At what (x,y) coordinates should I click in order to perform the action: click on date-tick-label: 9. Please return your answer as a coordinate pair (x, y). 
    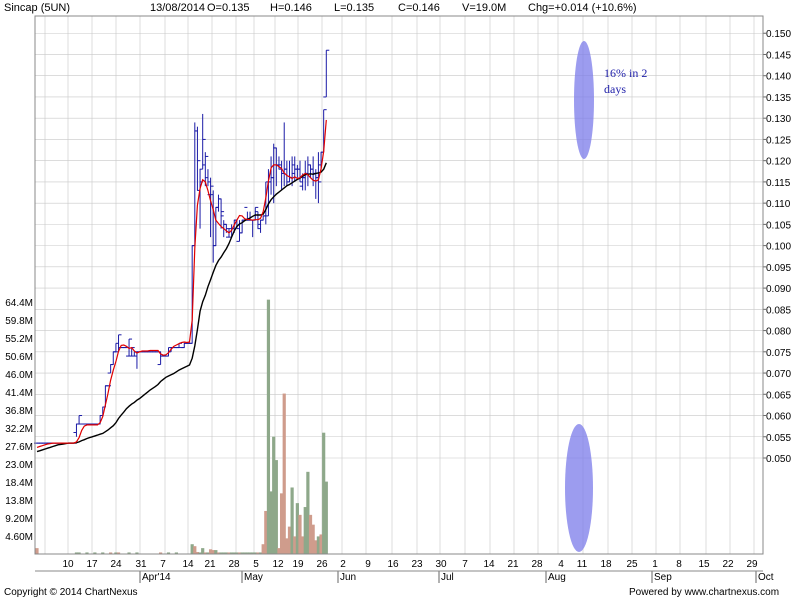
    Looking at the image, I should click on (368, 564).